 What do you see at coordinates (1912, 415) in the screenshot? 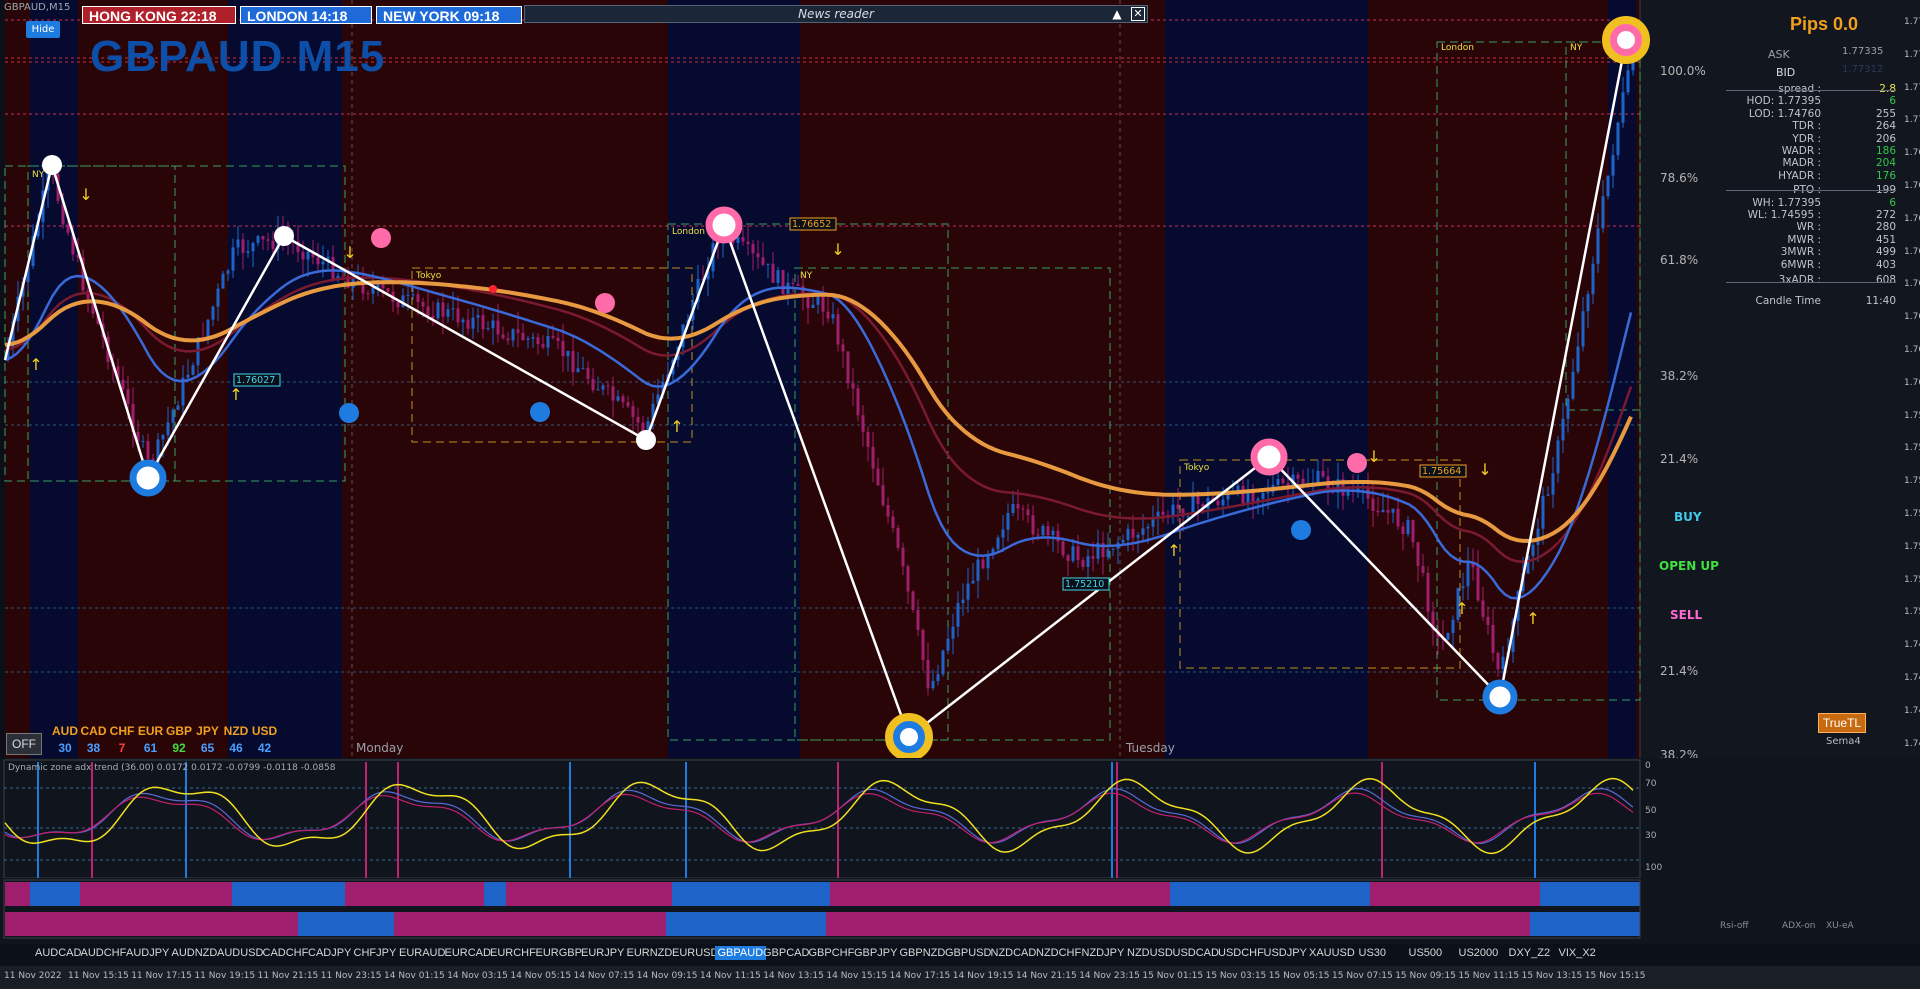
I see `price-tick: 1.75870` at bounding box center [1912, 415].